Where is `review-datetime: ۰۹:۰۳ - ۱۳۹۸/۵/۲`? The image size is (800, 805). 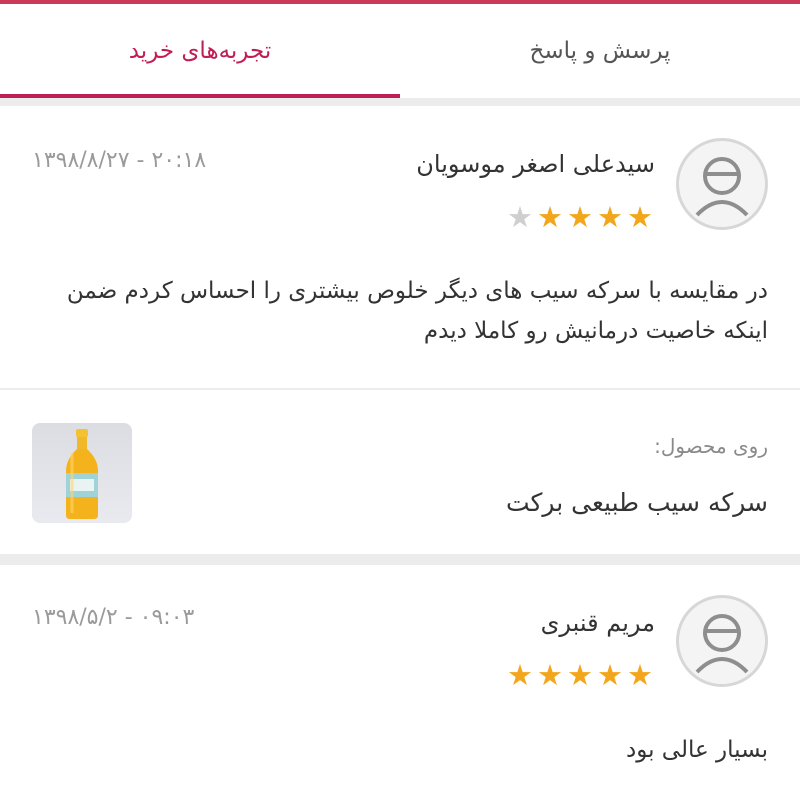 review-datetime: ۰۹:۰۳ - ۱۳۹۸/۵/۲ is located at coordinates (113, 617).